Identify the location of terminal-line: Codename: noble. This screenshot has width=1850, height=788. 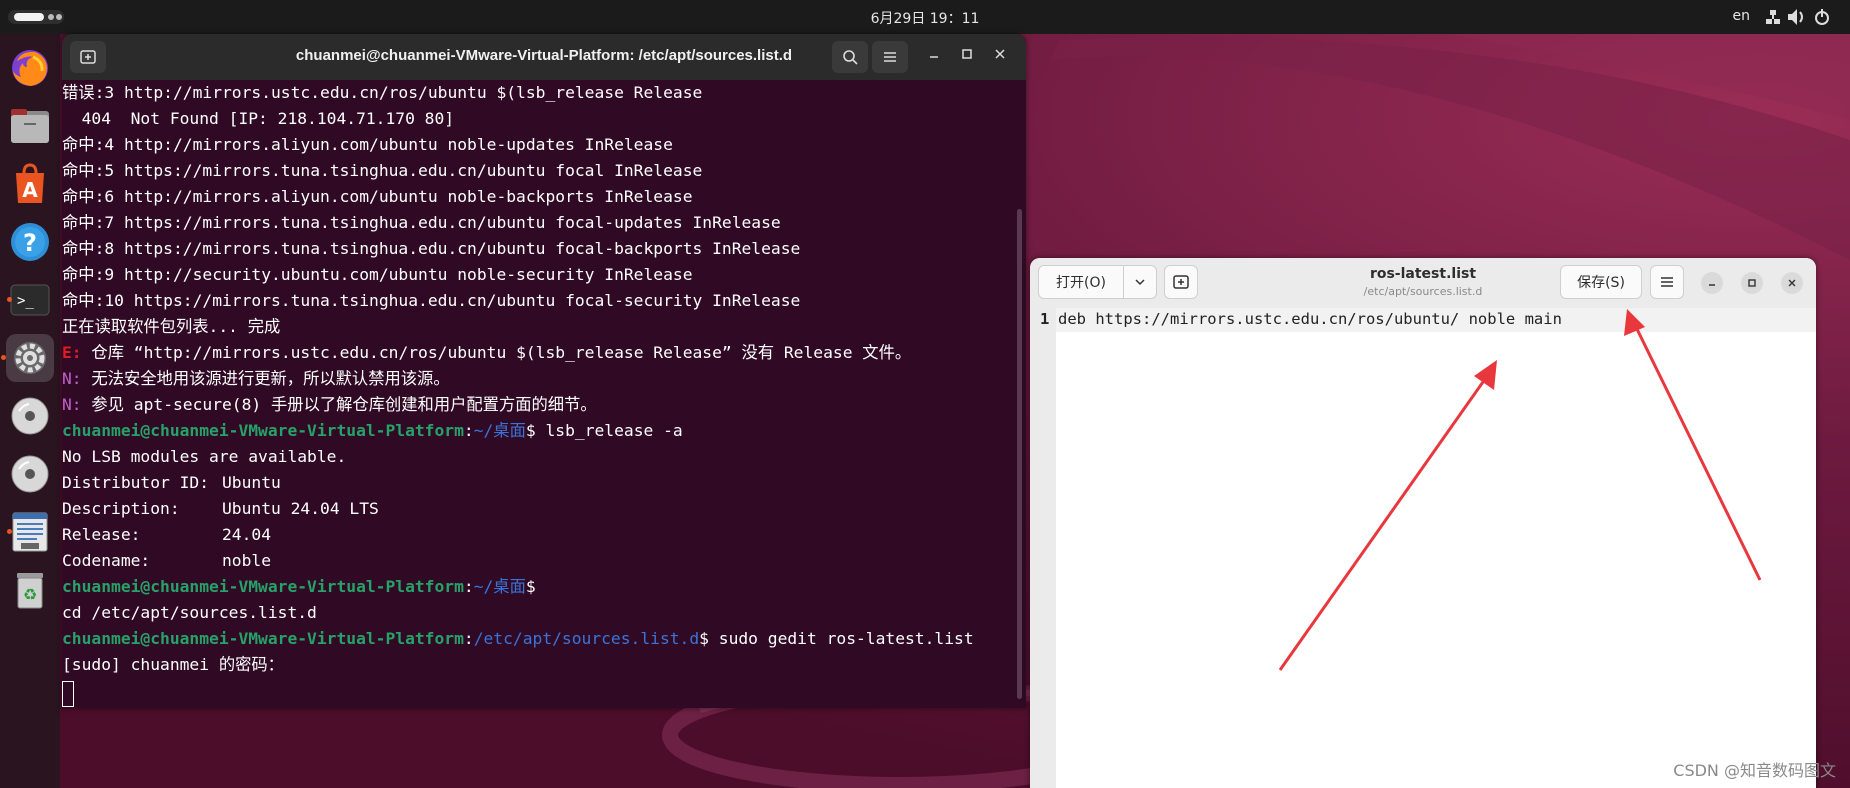
(166, 561).